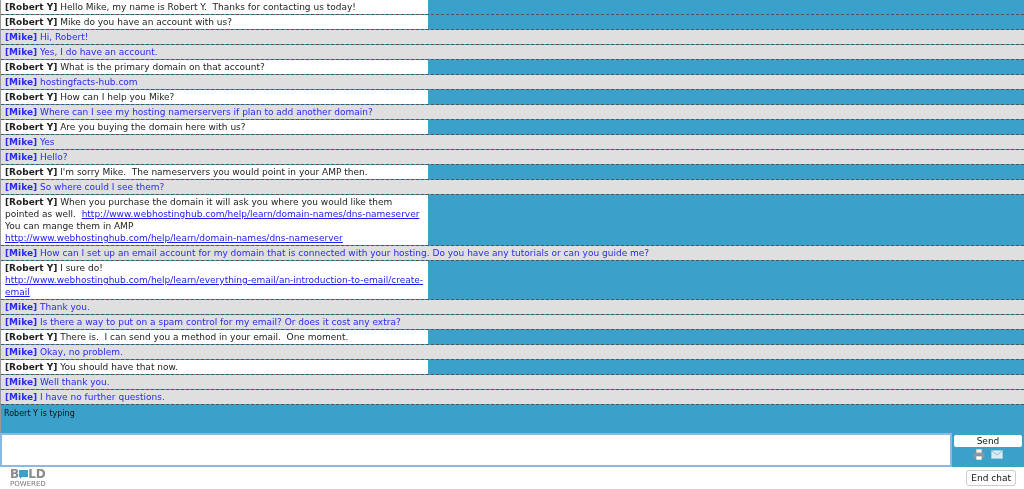  What do you see at coordinates (991, 478) in the screenshot?
I see `end-chat-button: End chat` at bounding box center [991, 478].